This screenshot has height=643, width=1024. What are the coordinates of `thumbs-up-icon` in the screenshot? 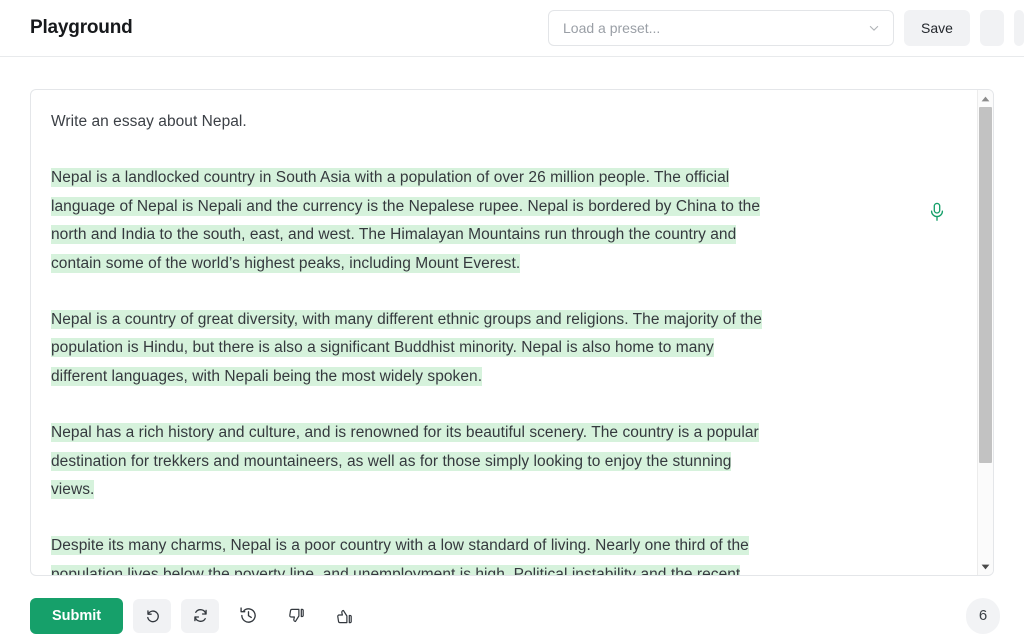 It's located at (344, 616).